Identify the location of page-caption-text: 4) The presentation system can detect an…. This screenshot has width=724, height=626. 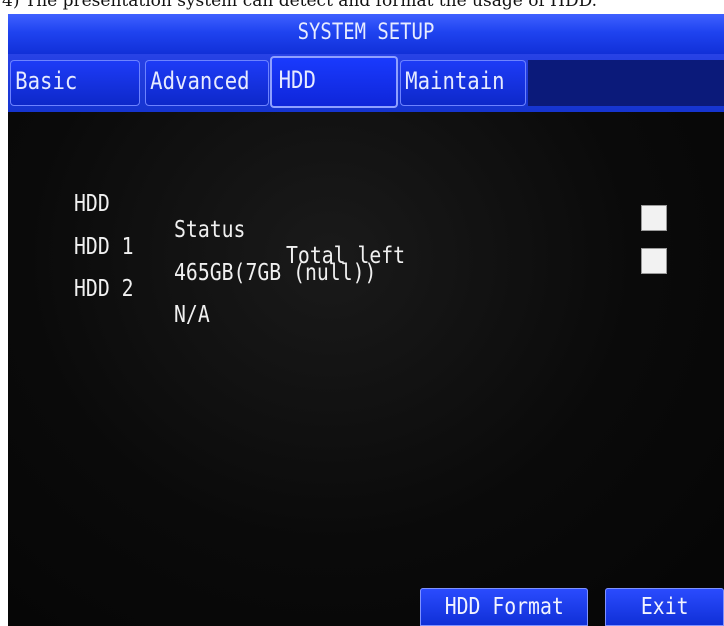
(300, 5).